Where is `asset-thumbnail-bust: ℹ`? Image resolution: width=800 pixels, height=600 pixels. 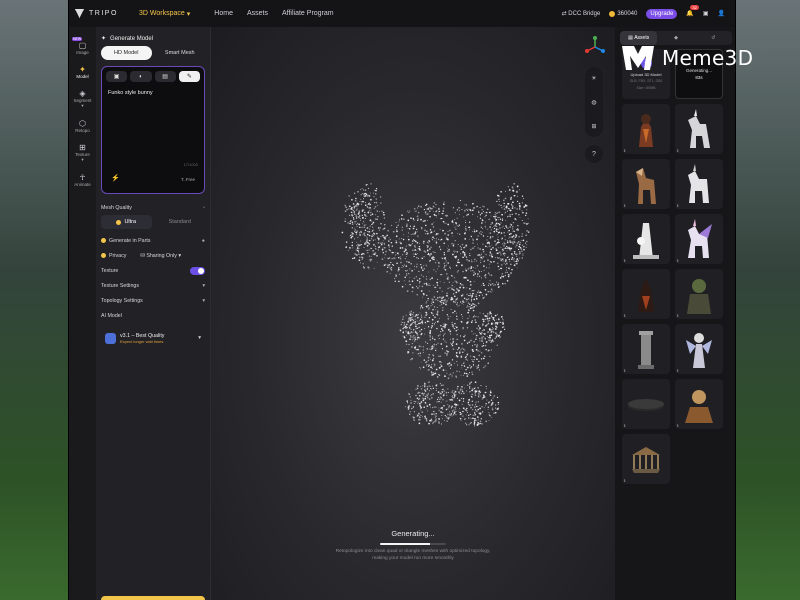
asset-thumbnail-bust: ℹ is located at coordinates (699, 404).